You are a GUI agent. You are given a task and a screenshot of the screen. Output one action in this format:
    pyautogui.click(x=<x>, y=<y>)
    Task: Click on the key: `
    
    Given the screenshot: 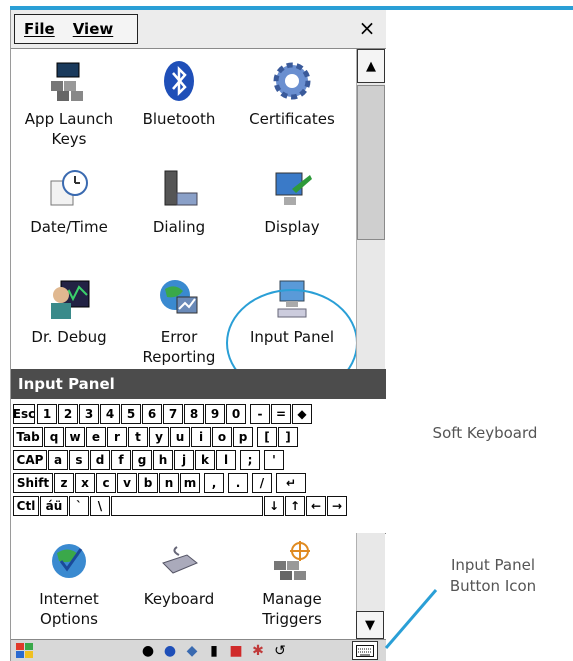 What is the action you would take?
    pyautogui.click(x=79, y=506)
    